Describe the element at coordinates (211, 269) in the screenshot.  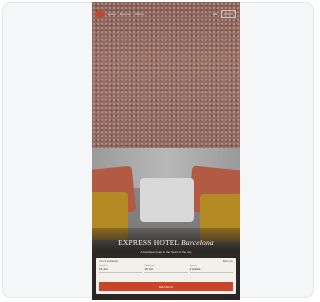
I see `guests-field: Guests 2 Adults` at that location.